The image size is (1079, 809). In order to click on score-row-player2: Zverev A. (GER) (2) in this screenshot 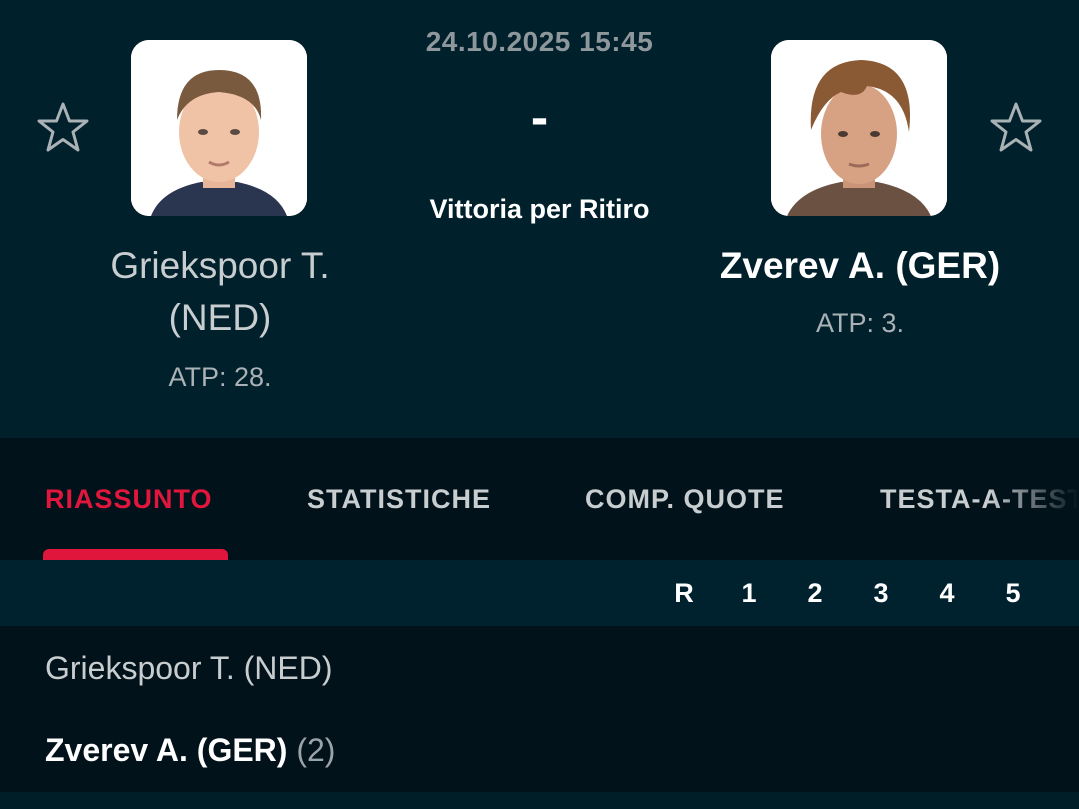, I will do `click(190, 750)`.